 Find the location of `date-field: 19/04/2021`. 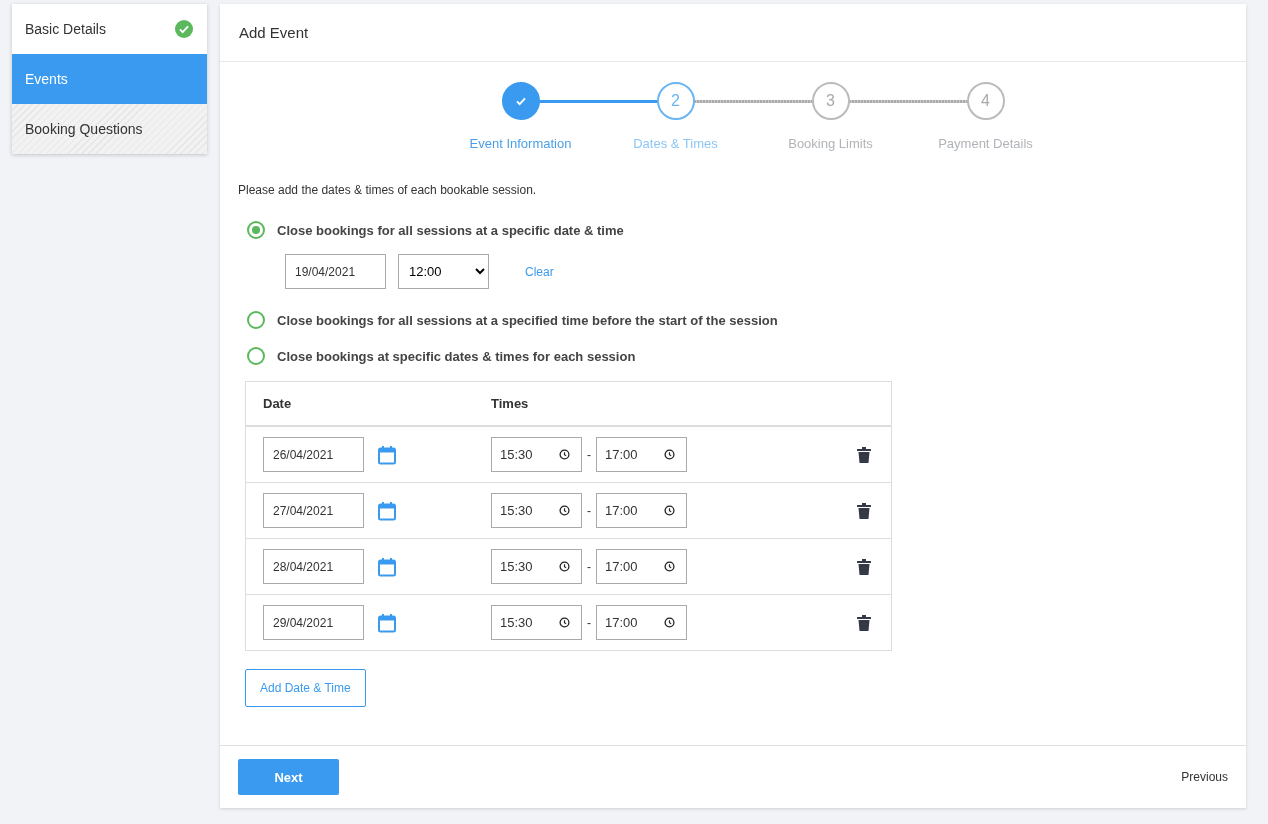

date-field: 19/04/2021 is located at coordinates (335, 271).